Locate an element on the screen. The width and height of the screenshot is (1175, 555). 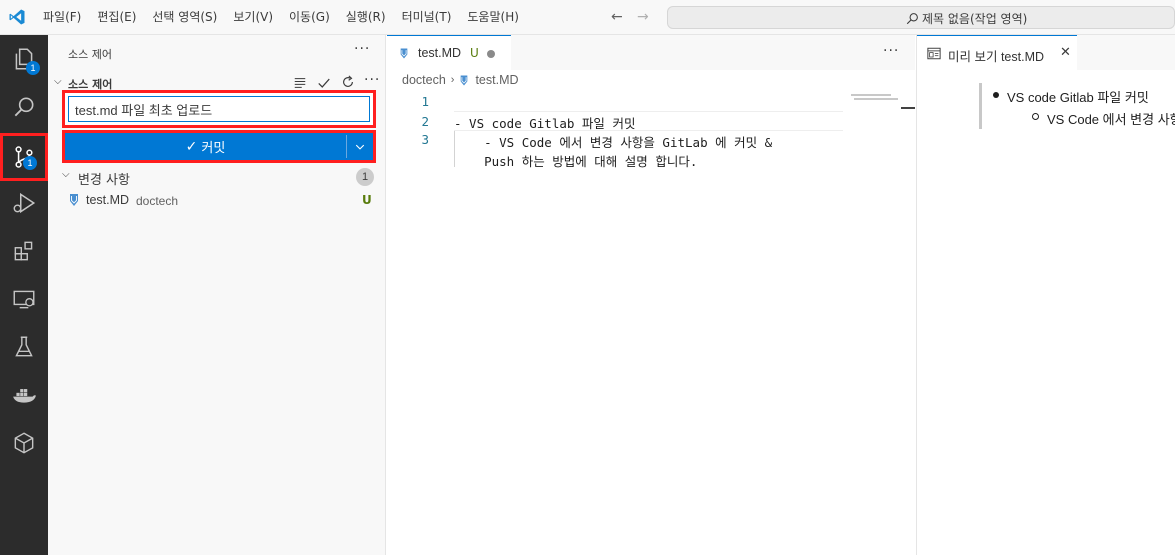
sidebar-title: 소스 제어 is located at coordinates (90, 54).